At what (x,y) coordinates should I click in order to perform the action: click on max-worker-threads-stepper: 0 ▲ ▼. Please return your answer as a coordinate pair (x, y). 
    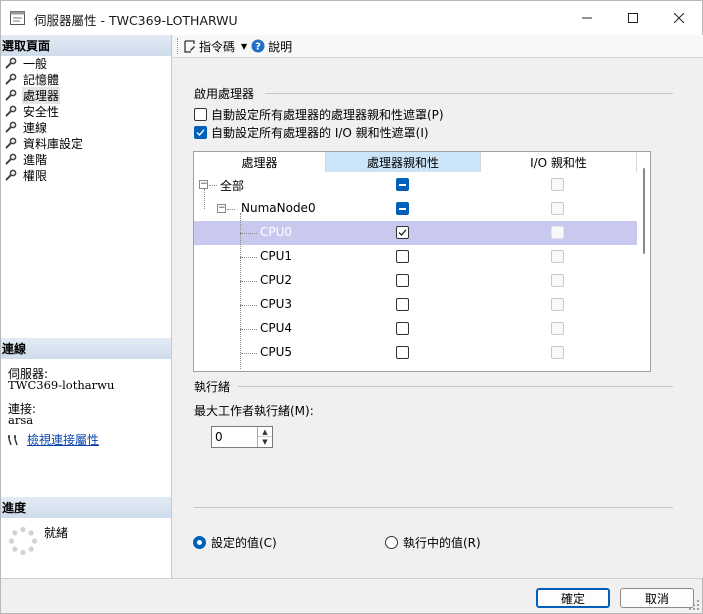
    Looking at the image, I should click on (242, 437).